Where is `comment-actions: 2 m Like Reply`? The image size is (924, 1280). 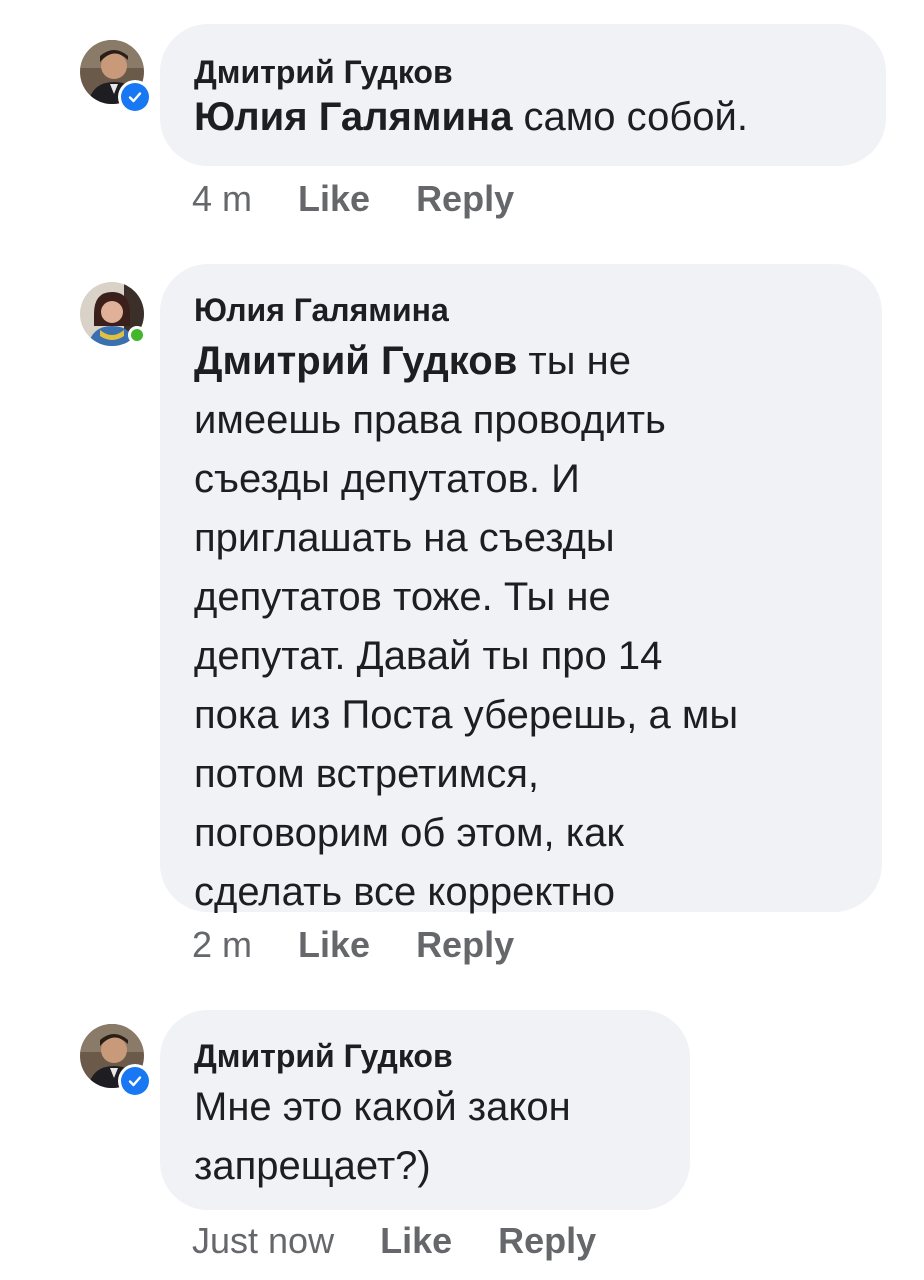
comment-actions: 2 m Like Reply is located at coordinates (376, 945).